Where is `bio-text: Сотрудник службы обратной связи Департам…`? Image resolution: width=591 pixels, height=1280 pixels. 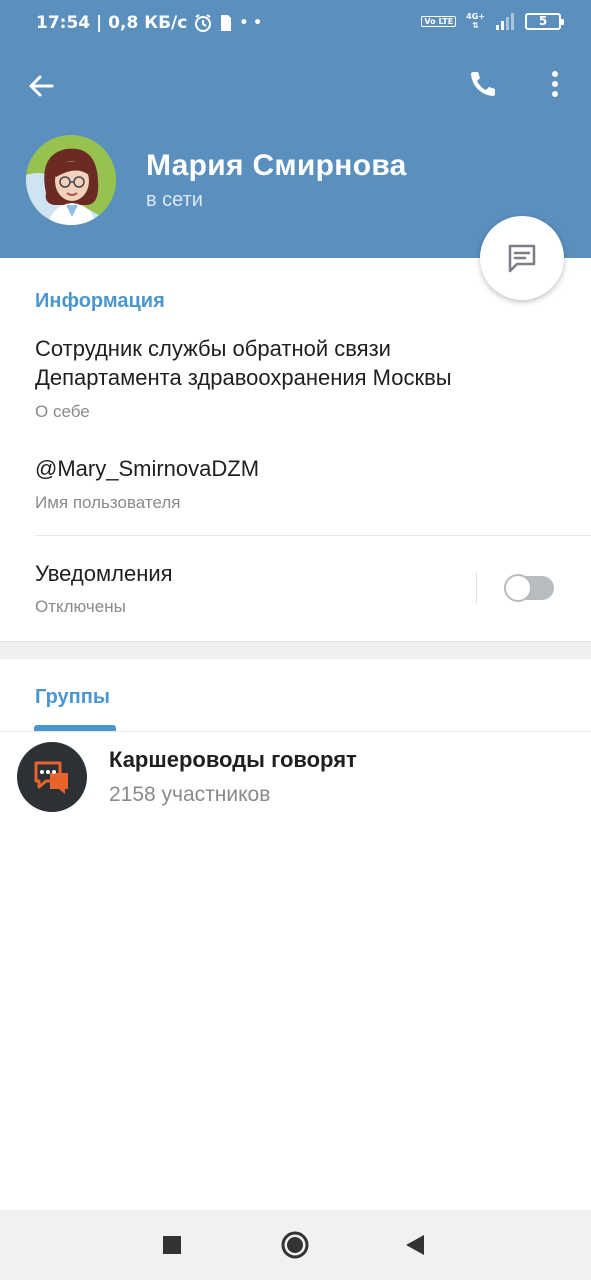 bio-text: Сотрудник службы обратной связи Департам… is located at coordinates (285, 363).